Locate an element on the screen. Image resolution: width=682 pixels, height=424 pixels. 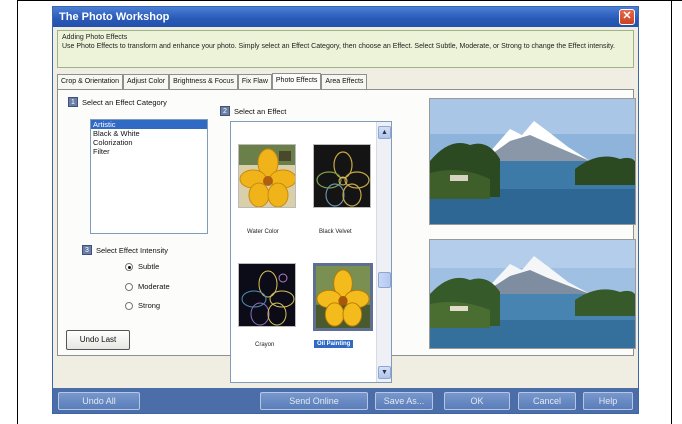
step-number-2: 2 is located at coordinates (225, 111).